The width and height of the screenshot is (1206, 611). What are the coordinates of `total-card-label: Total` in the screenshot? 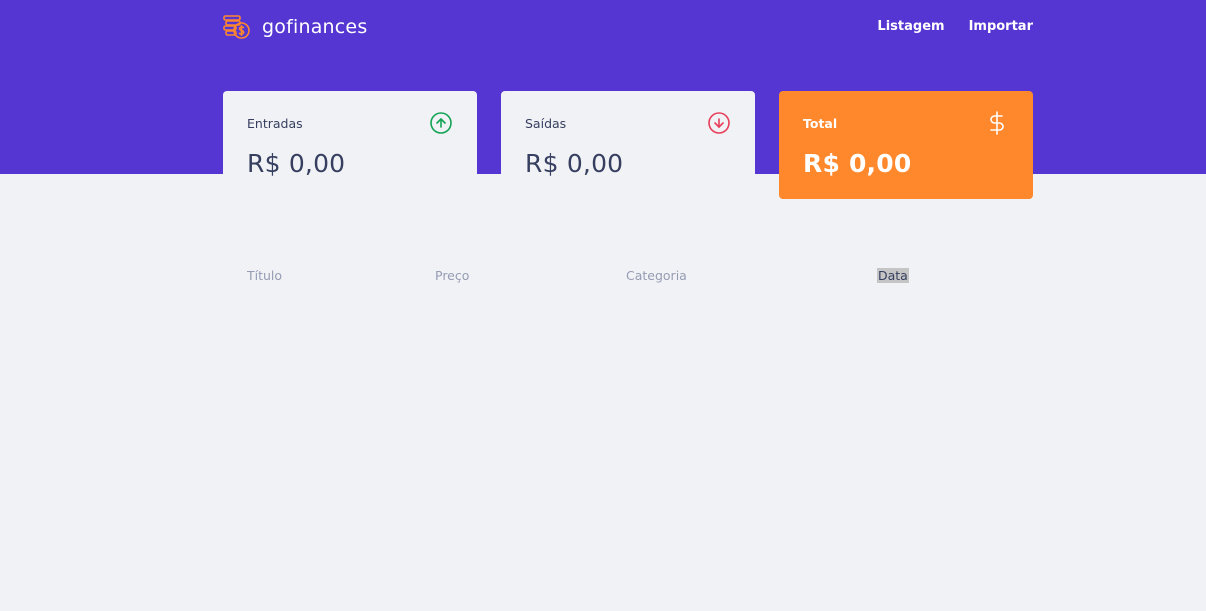 It's located at (820, 123).